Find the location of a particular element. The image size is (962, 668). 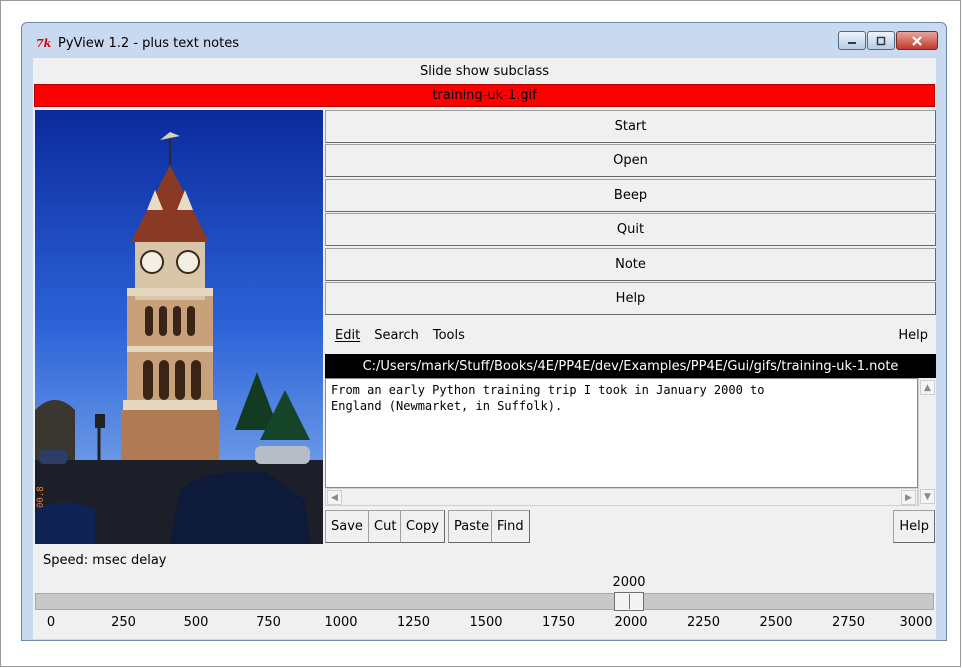

svg-text: 00.8 is located at coordinates (41, 497).